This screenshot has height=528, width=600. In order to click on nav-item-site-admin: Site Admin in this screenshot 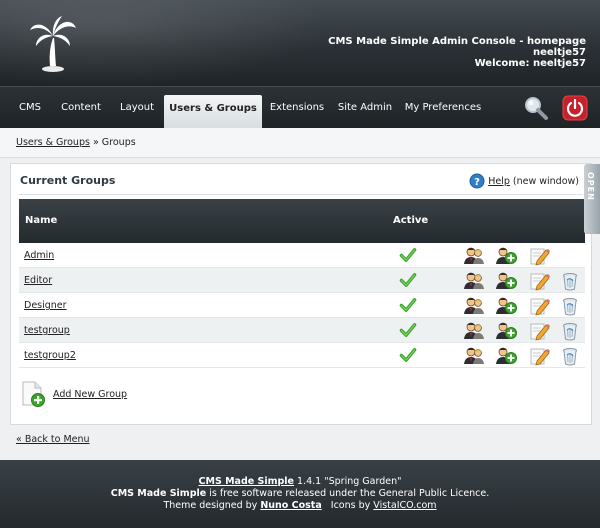, I will do `click(365, 108)`.